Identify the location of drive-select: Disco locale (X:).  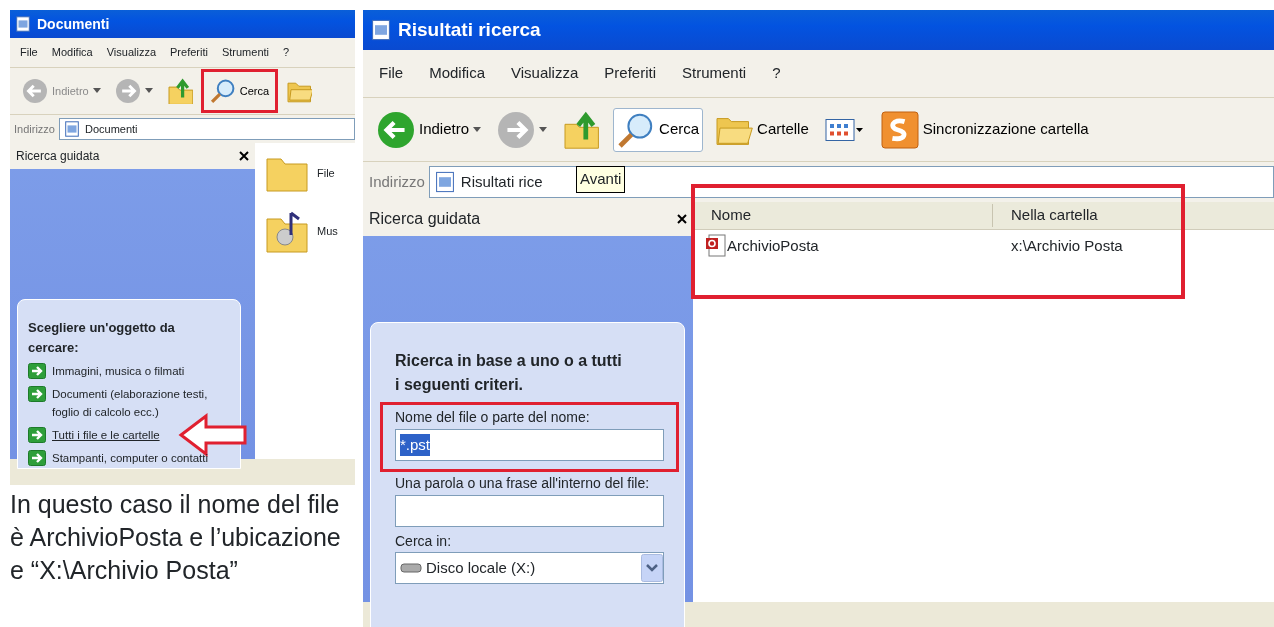
(529, 568).